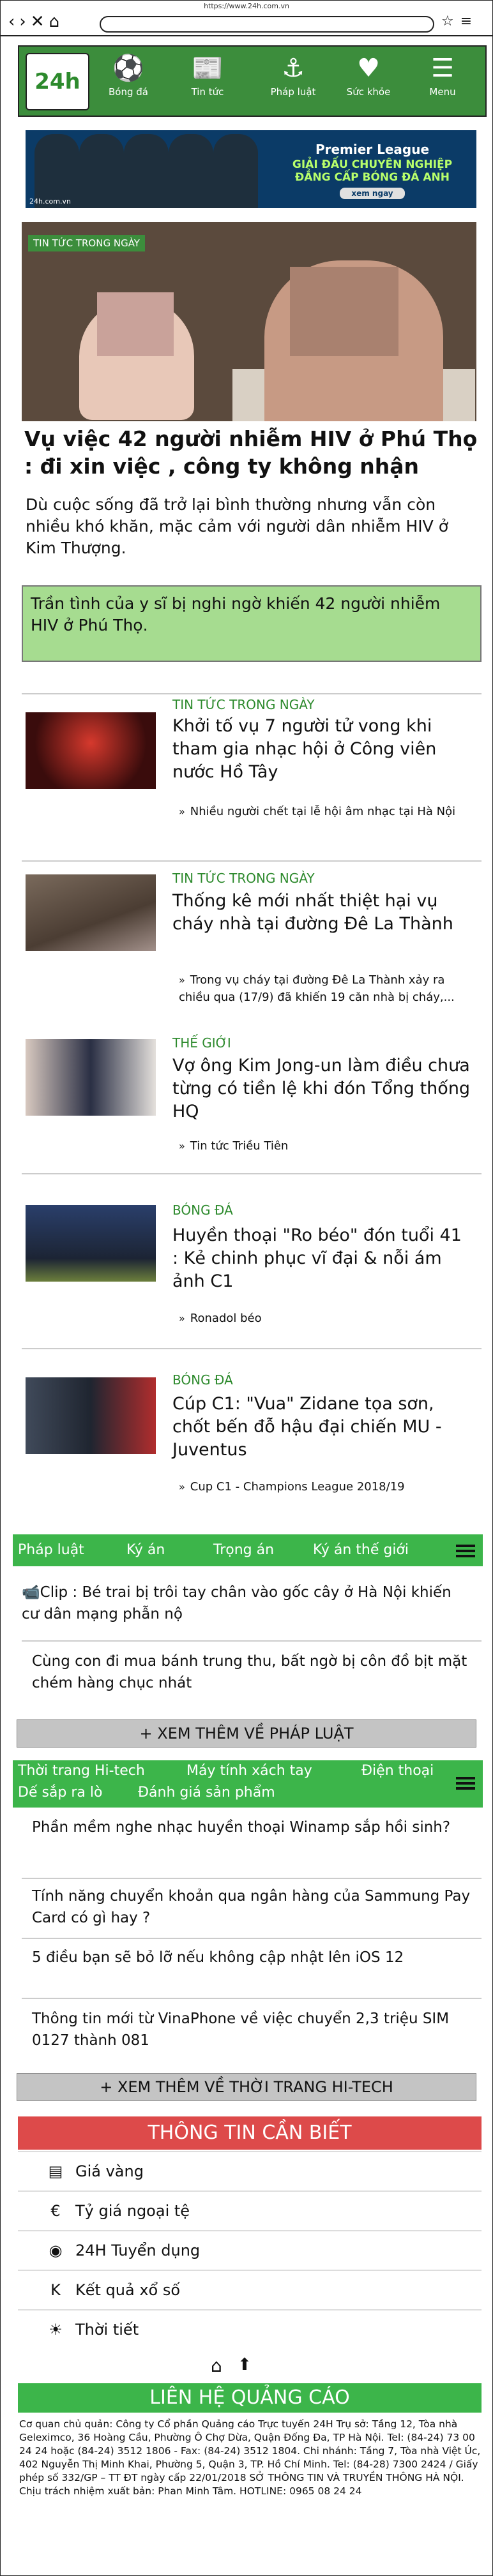  What do you see at coordinates (267, 24) in the screenshot?
I see `address-bar` at bounding box center [267, 24].